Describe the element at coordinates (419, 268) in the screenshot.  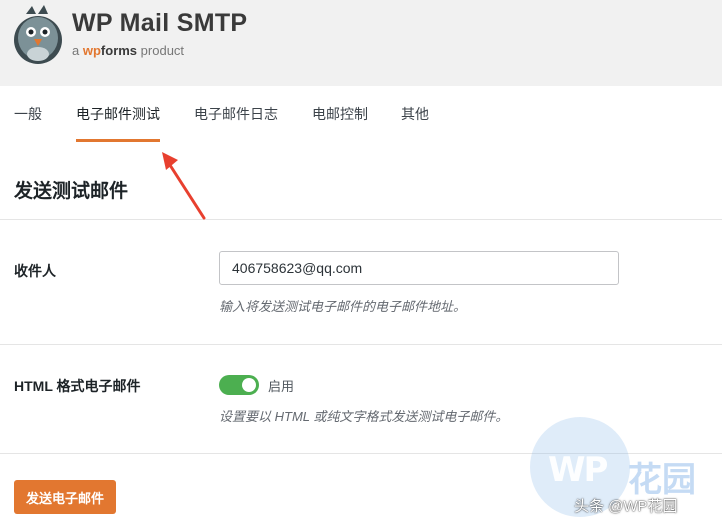
I see `recipient-email-input` at that location.